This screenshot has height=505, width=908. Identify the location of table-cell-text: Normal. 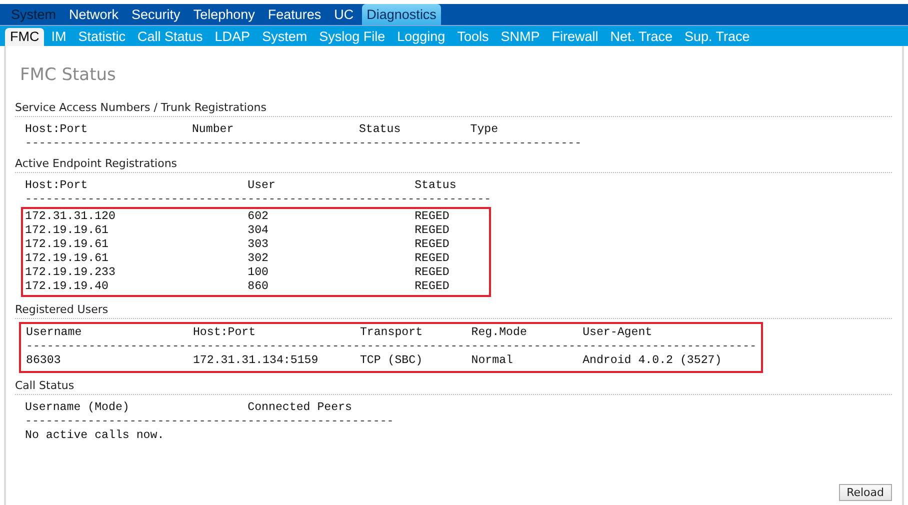
(492, 361).